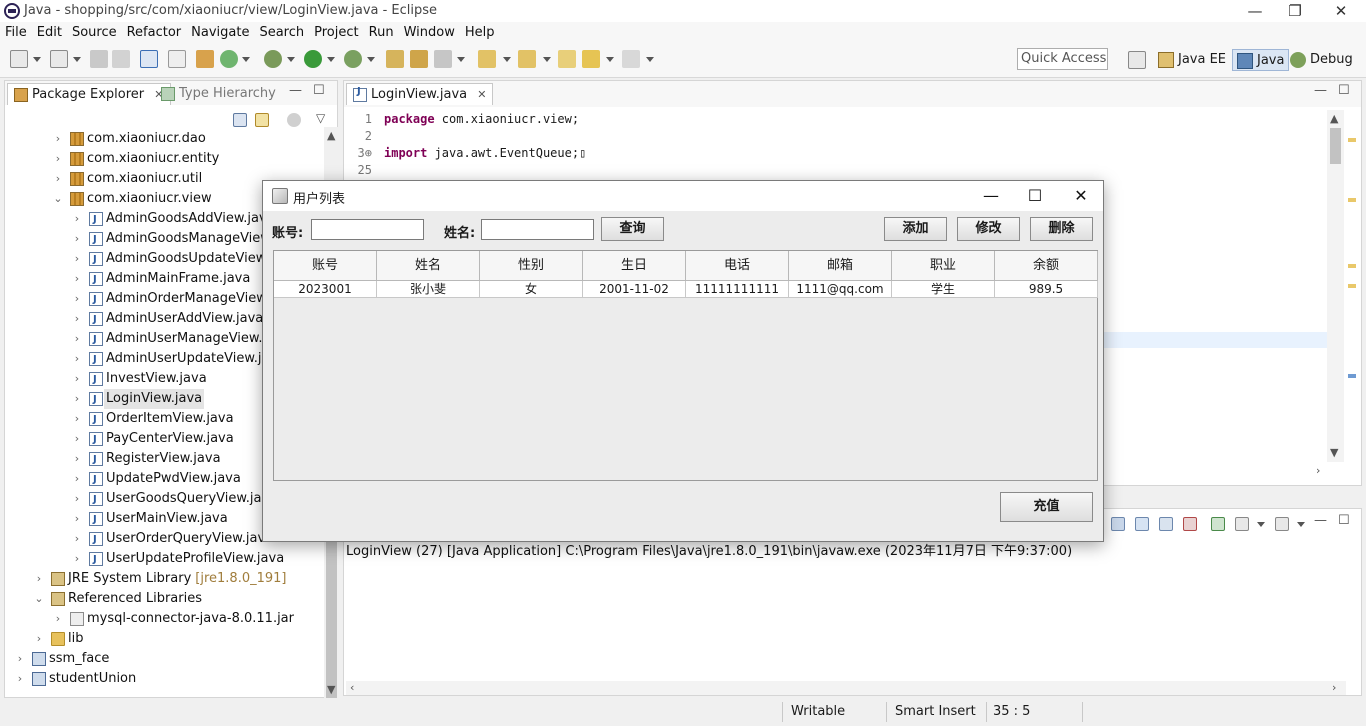  What do you see at coordinates (737, 266) in the screenshot?
I see `column-header: 电话` at bounding box center [737, 266].